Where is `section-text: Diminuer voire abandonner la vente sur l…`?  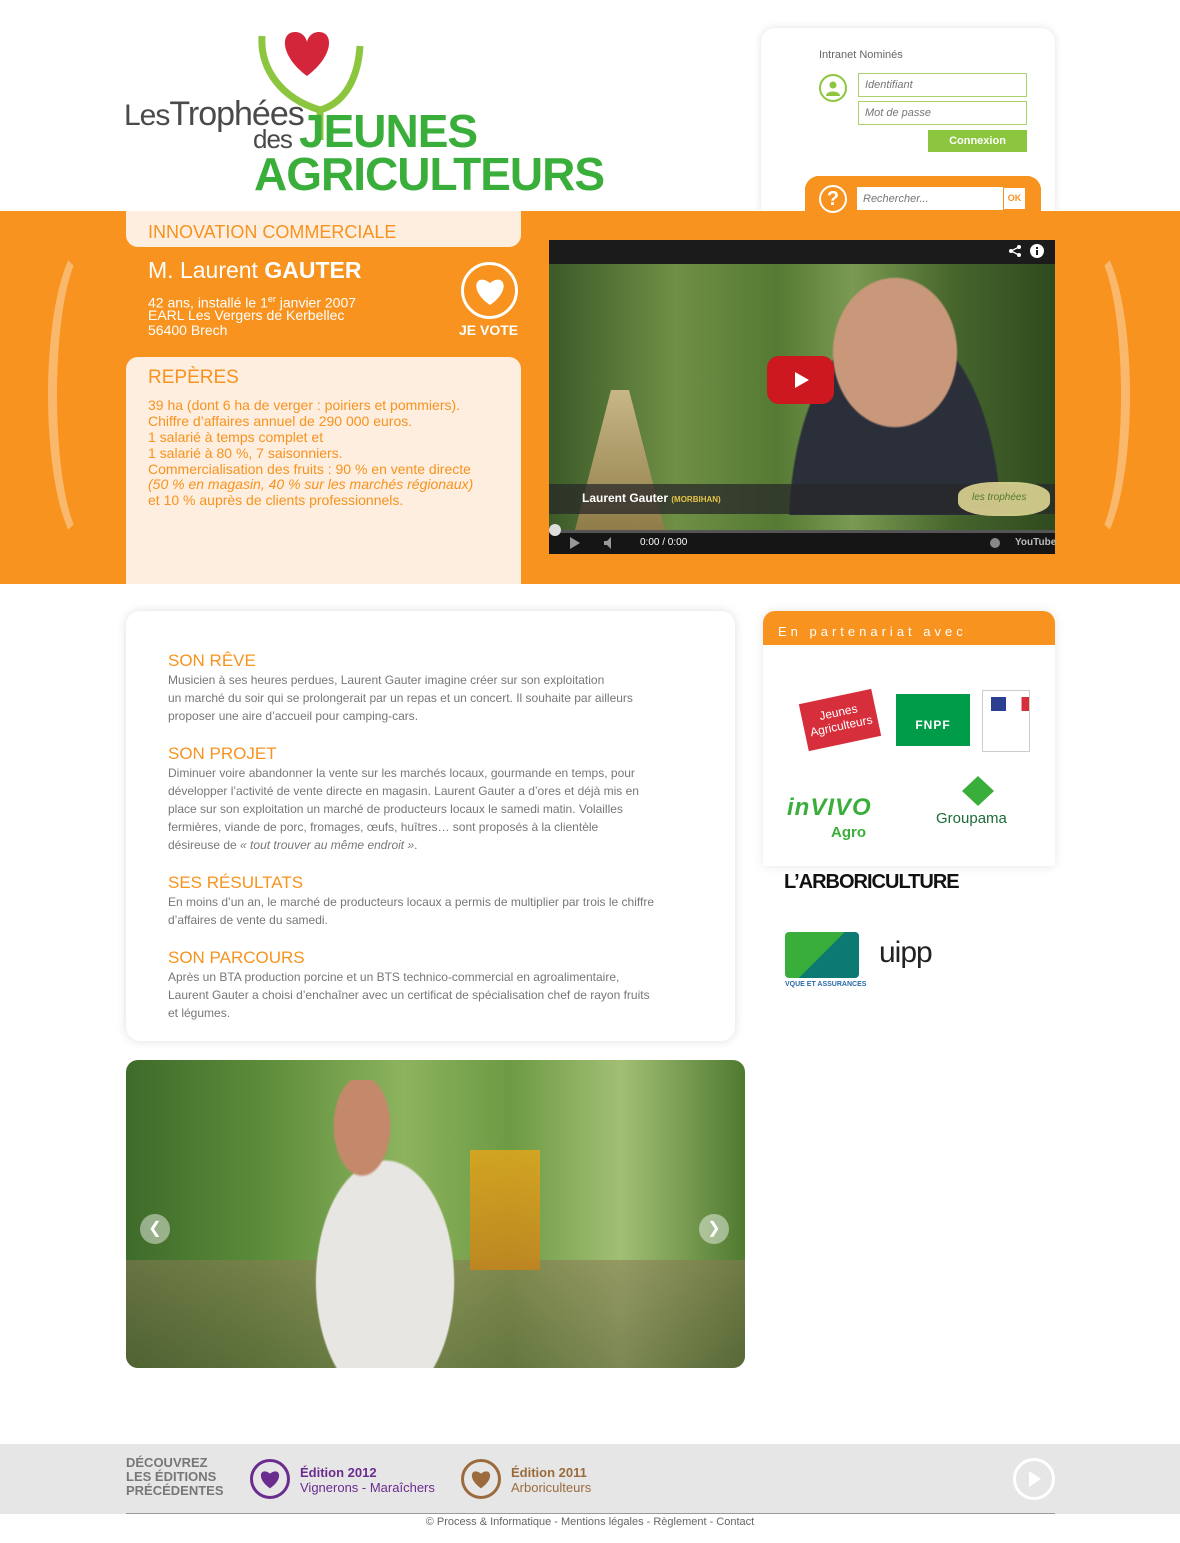
section-text: Diminuer voire abandonner la vente sur l… is located at coordinates (401, 773).